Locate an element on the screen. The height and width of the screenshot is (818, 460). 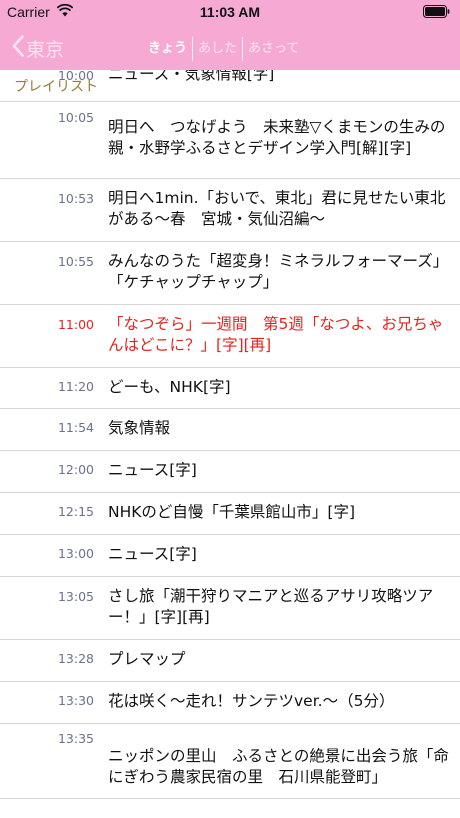
program-title: プレマップ is located at coordinates (147, 659).